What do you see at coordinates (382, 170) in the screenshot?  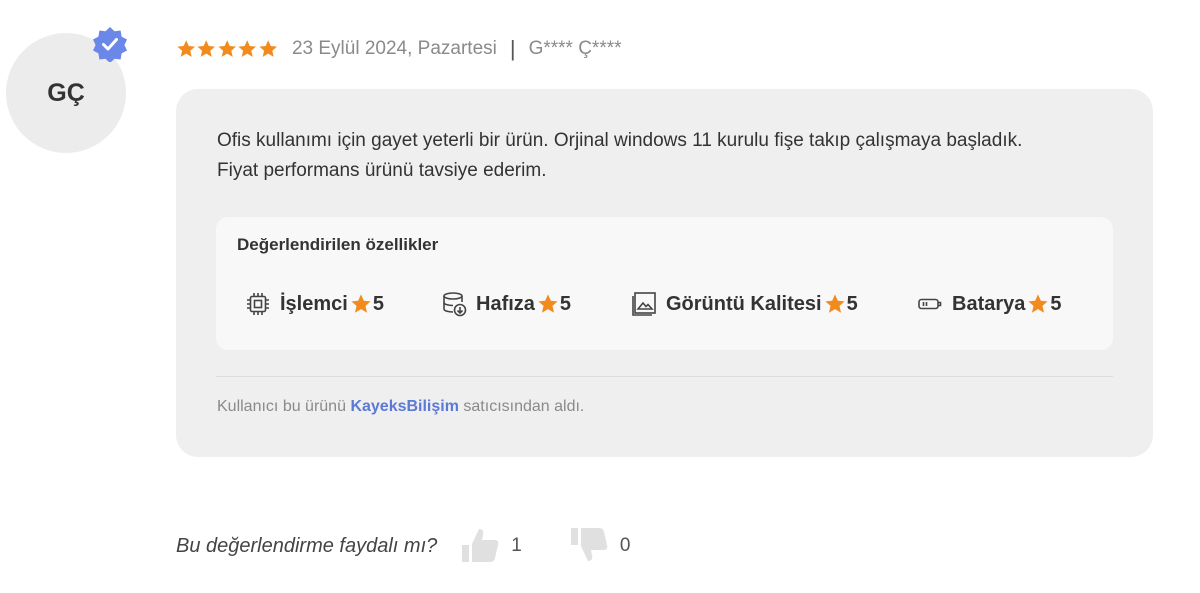 I see `review-text-line: Fiyat performans ürünü tavsiye ederim.` at bounding box center [382, 170].